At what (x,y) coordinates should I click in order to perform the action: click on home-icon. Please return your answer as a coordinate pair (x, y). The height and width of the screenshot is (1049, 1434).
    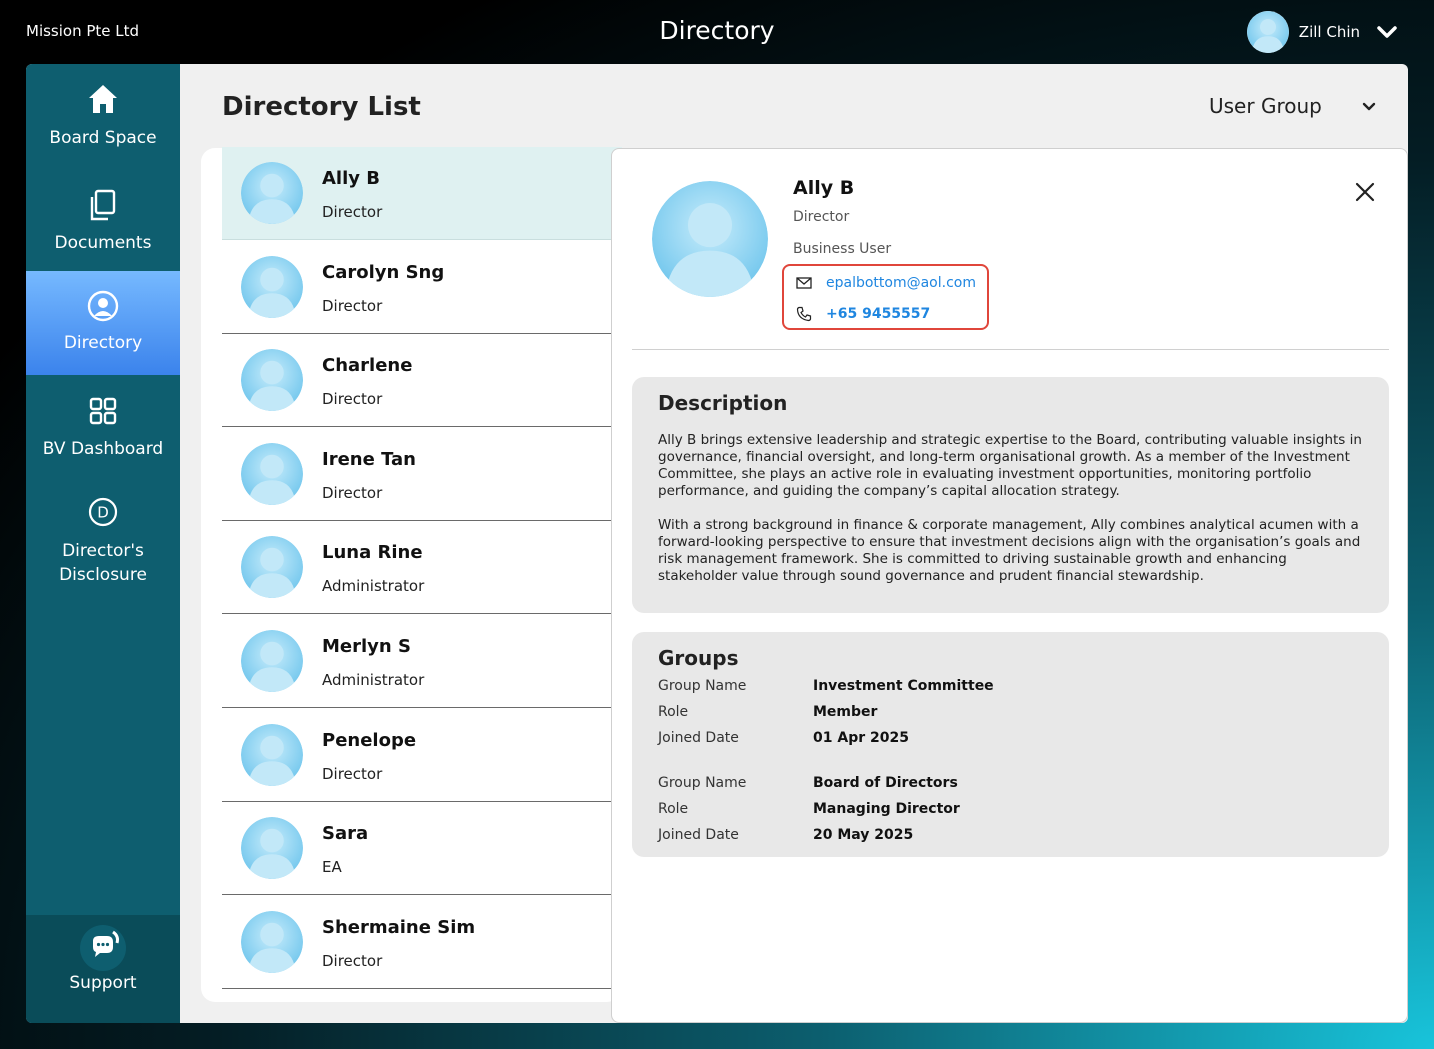
    Looking at the image, I should click on (103, 99).